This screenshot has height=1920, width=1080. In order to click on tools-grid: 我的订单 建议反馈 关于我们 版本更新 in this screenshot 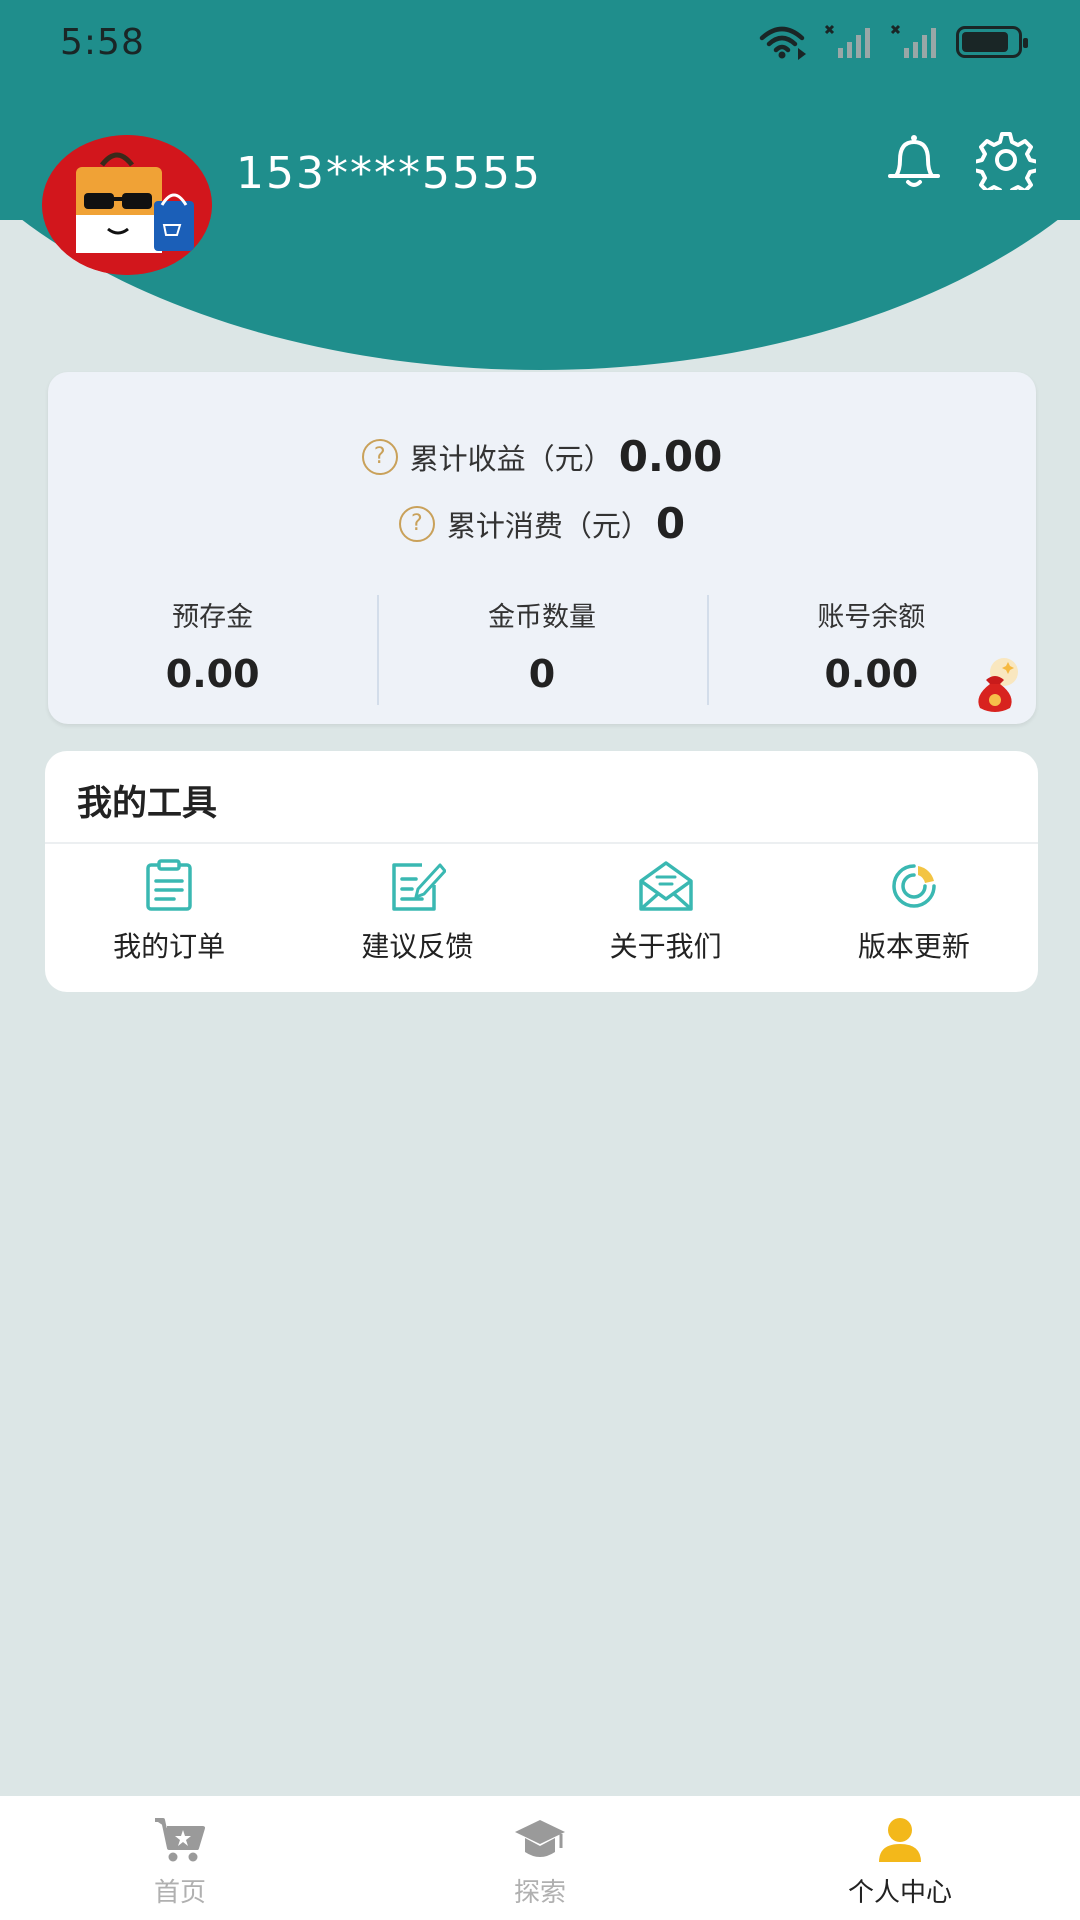, I will do `click(541, 919)`.